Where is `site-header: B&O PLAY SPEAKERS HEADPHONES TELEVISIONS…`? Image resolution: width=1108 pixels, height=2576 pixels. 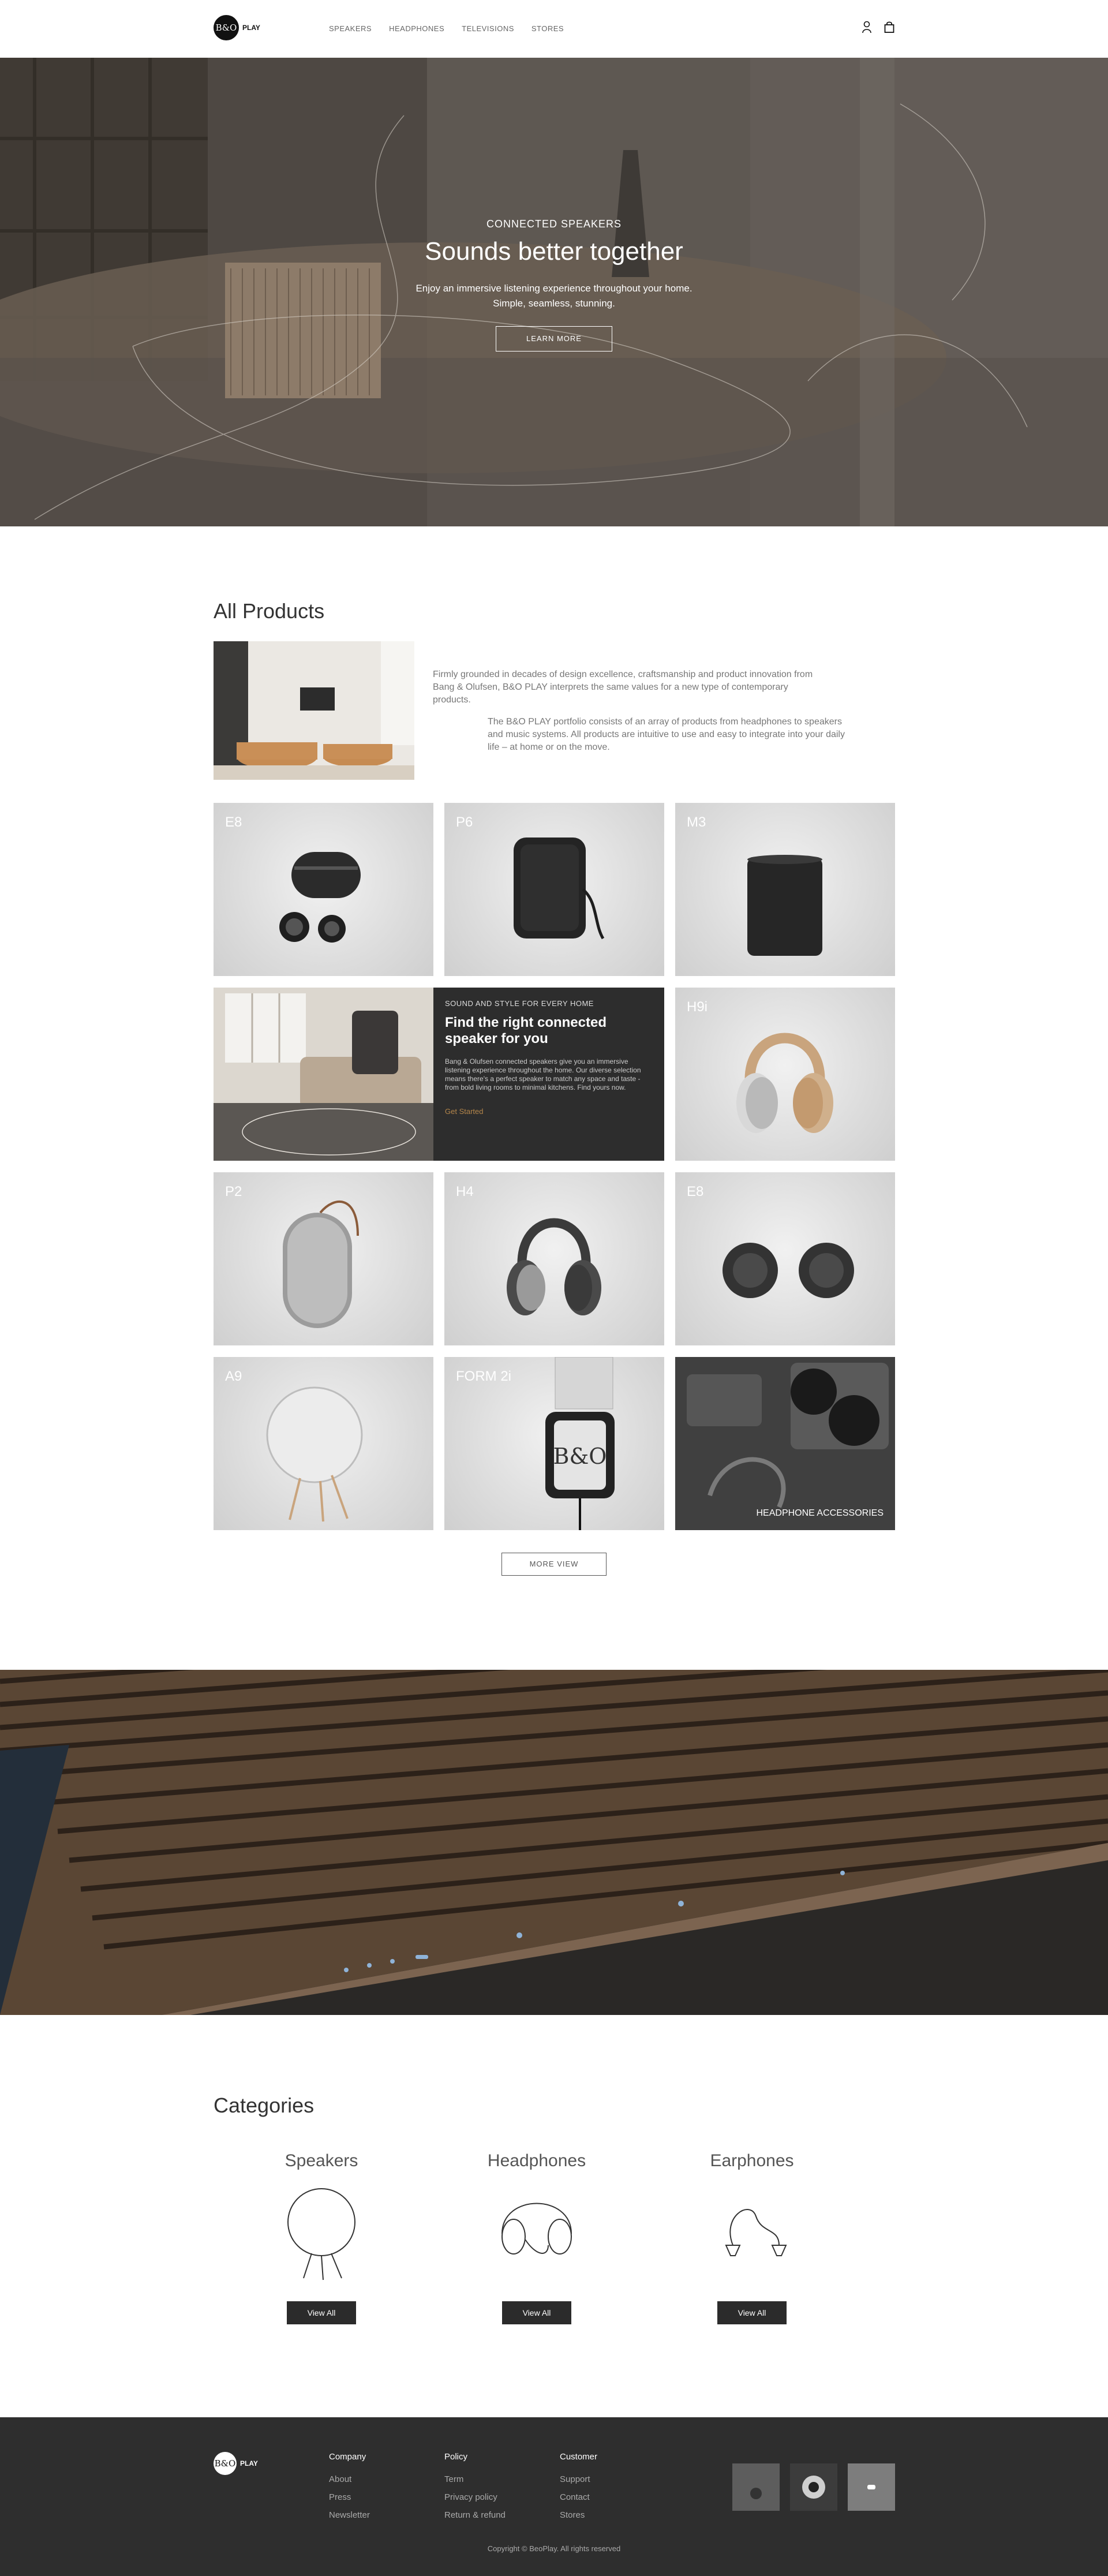 site-header: B&O PLAY SPEAKERS HEADPHONES TELEVISIONS… is located at coordinates (554, 29).